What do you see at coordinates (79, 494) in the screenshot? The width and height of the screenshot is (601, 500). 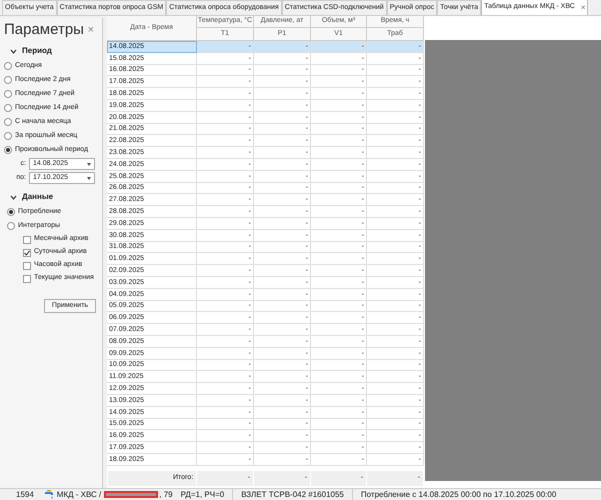 I see `status-text: МКД - ХВС /` at bounding box center [79, 494].